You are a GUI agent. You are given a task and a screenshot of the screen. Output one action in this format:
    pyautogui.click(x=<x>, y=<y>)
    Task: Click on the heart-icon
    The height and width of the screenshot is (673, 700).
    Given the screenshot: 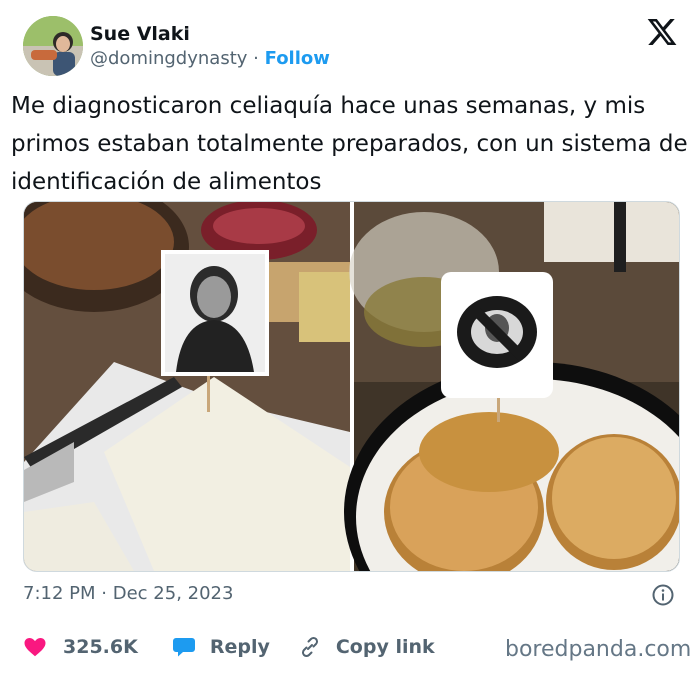 What is the action you would take?
    pyautogui.click(x=35, y=647)
    